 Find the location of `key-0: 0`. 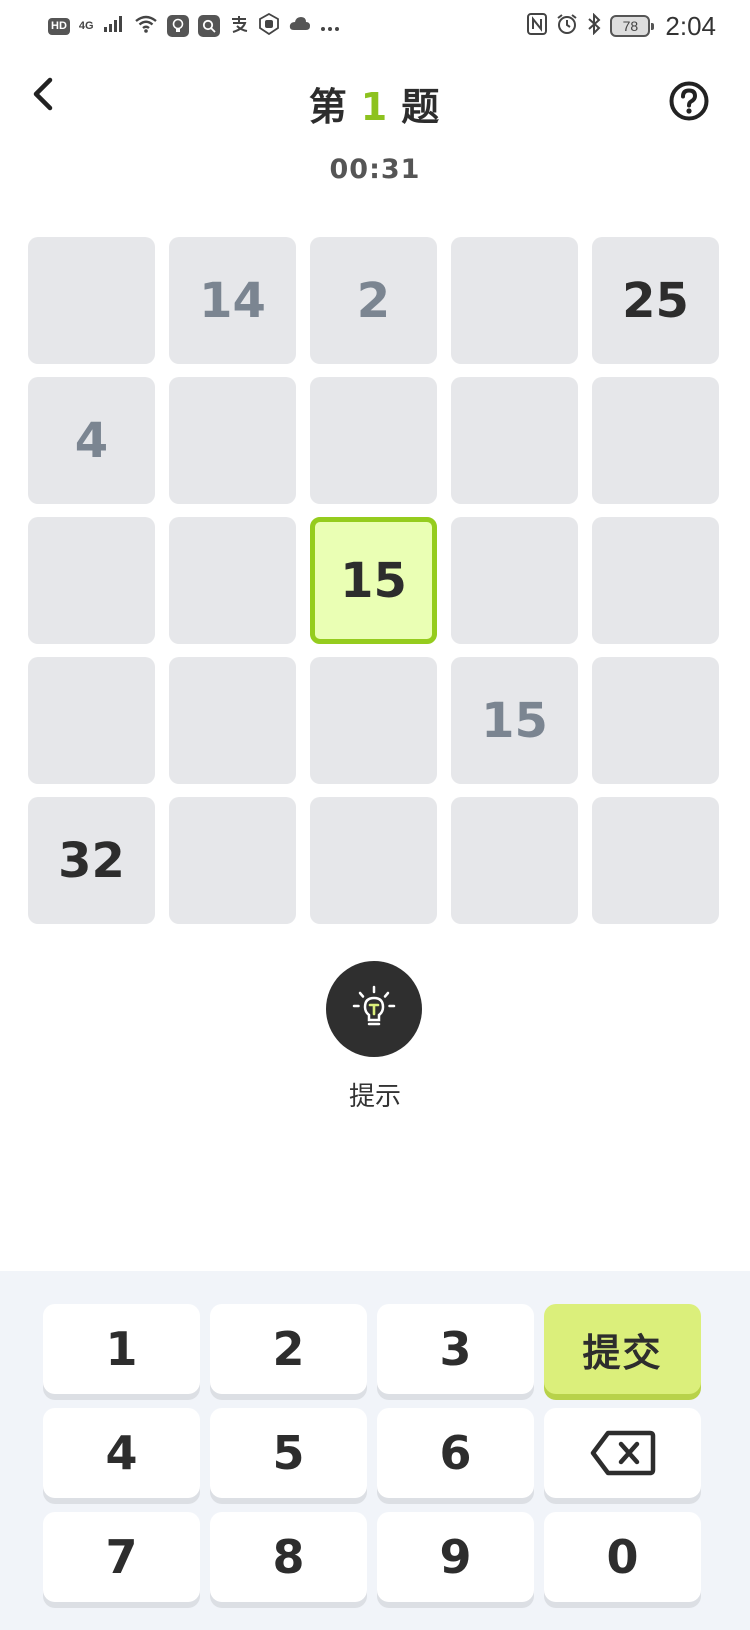

key-0: 0 is located at coordinates (622, 1557).